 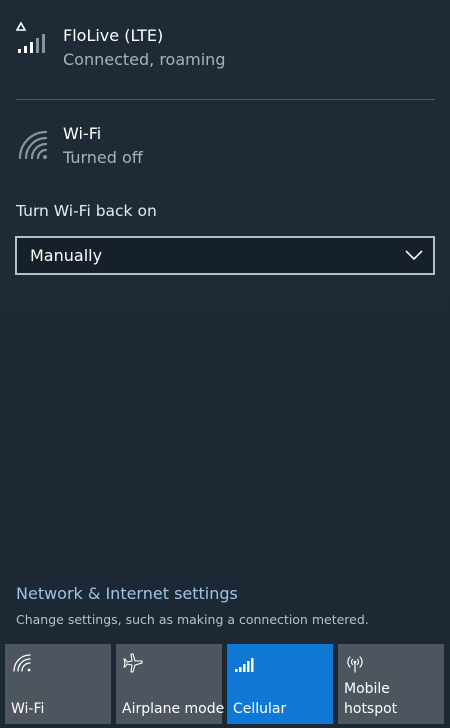 What do you see at coordinates (280, 684) in the screenshot?
I see `quick-action-cellular: Cellular` at bounding box center [280, 684].